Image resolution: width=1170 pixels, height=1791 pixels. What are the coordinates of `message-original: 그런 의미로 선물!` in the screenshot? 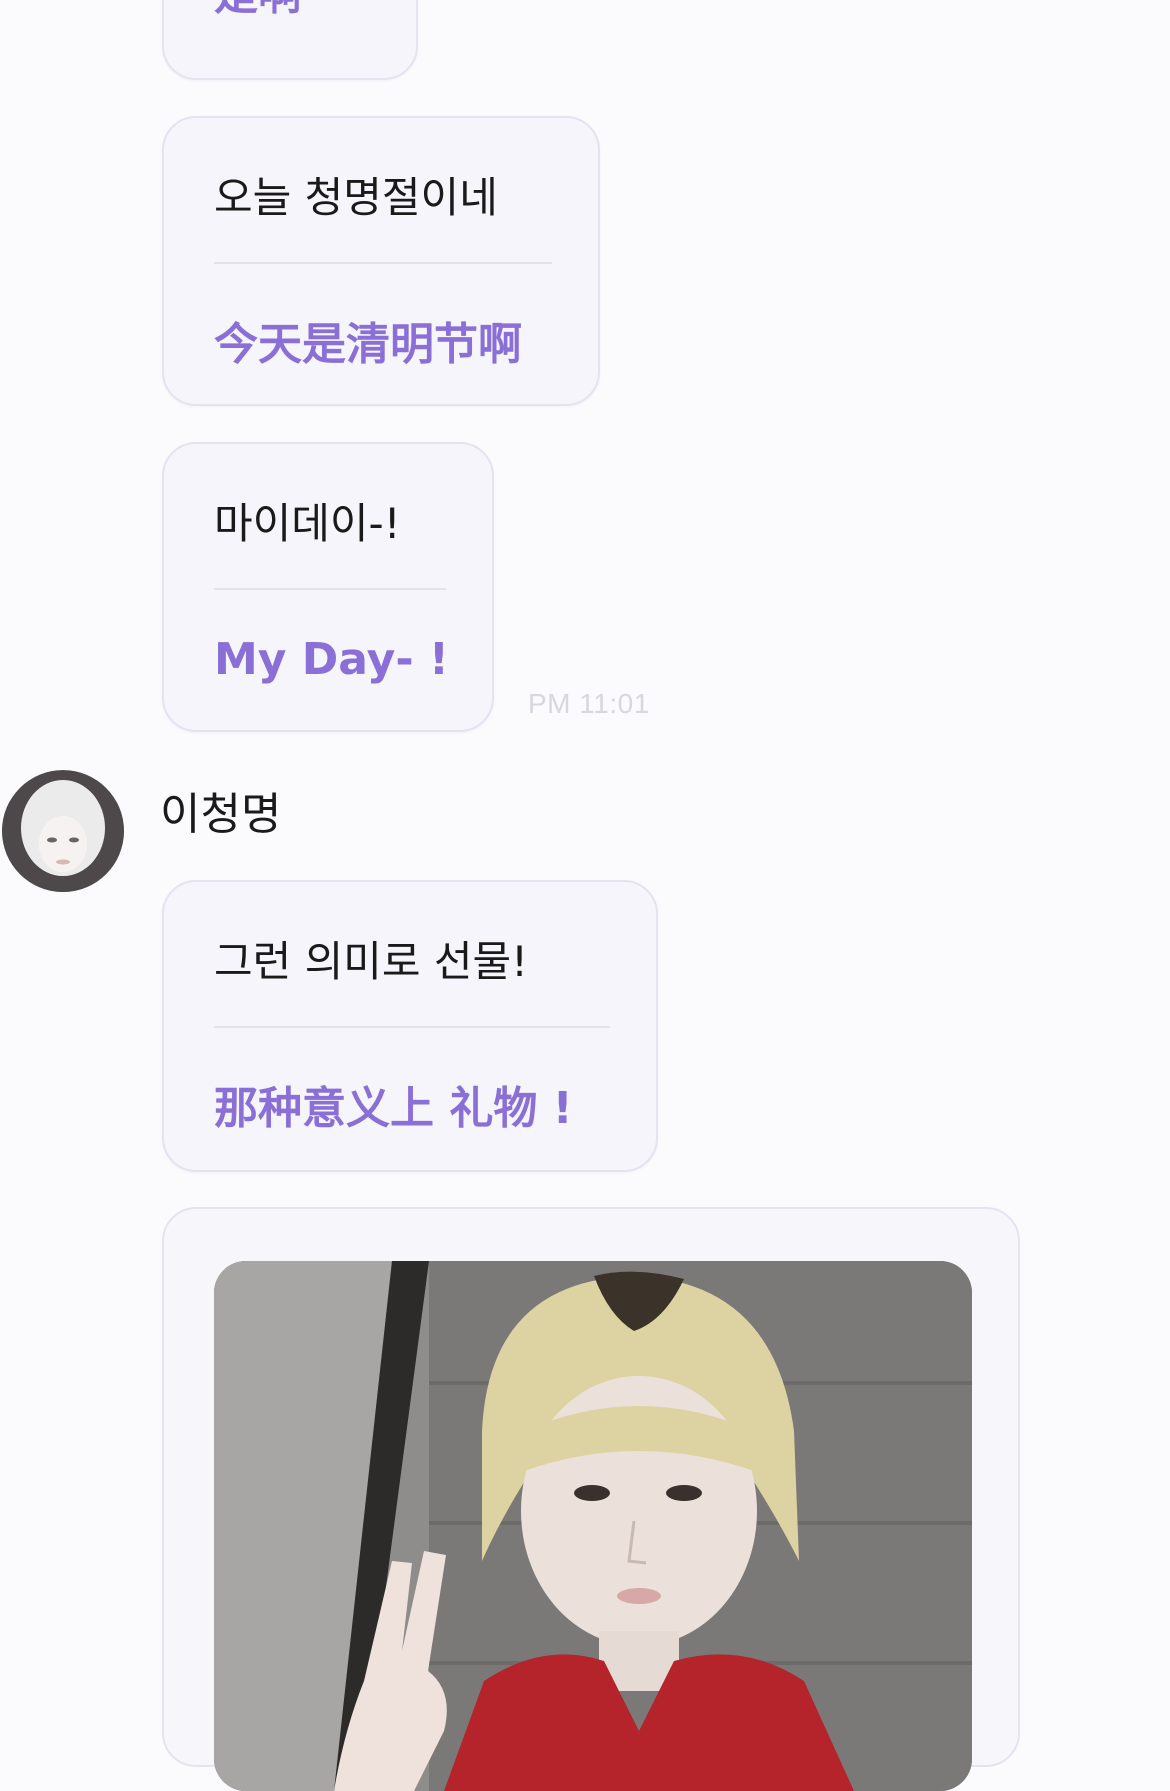 It's located at (371, 961).